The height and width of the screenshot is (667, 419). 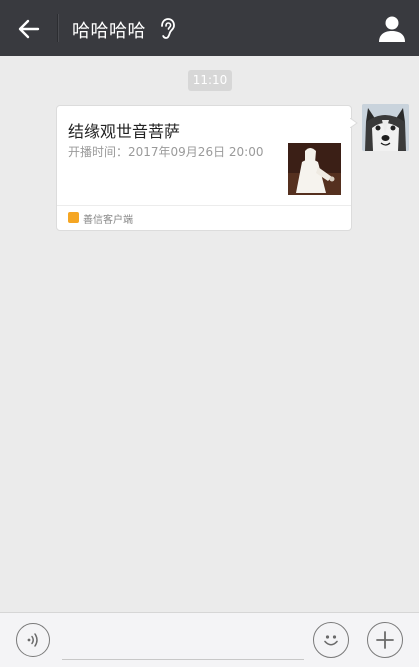 I want to click on profile-button, so click(x=392, y=29).